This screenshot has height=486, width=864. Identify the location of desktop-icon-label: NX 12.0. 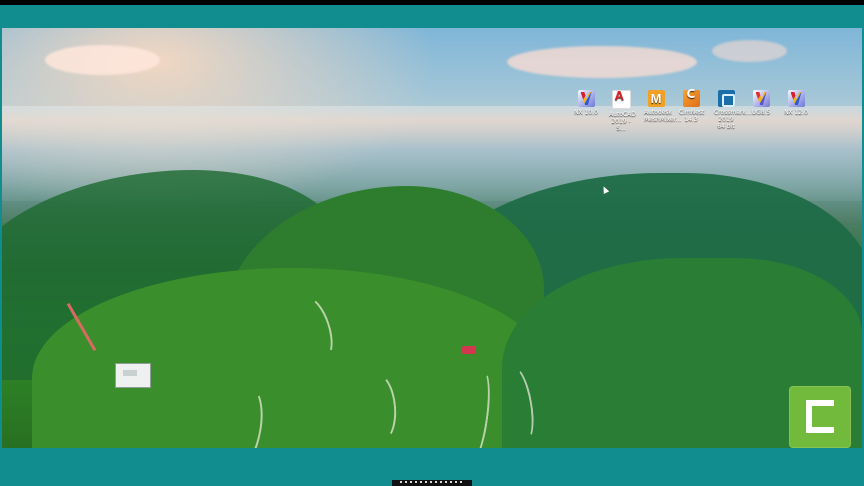
(796, 112).